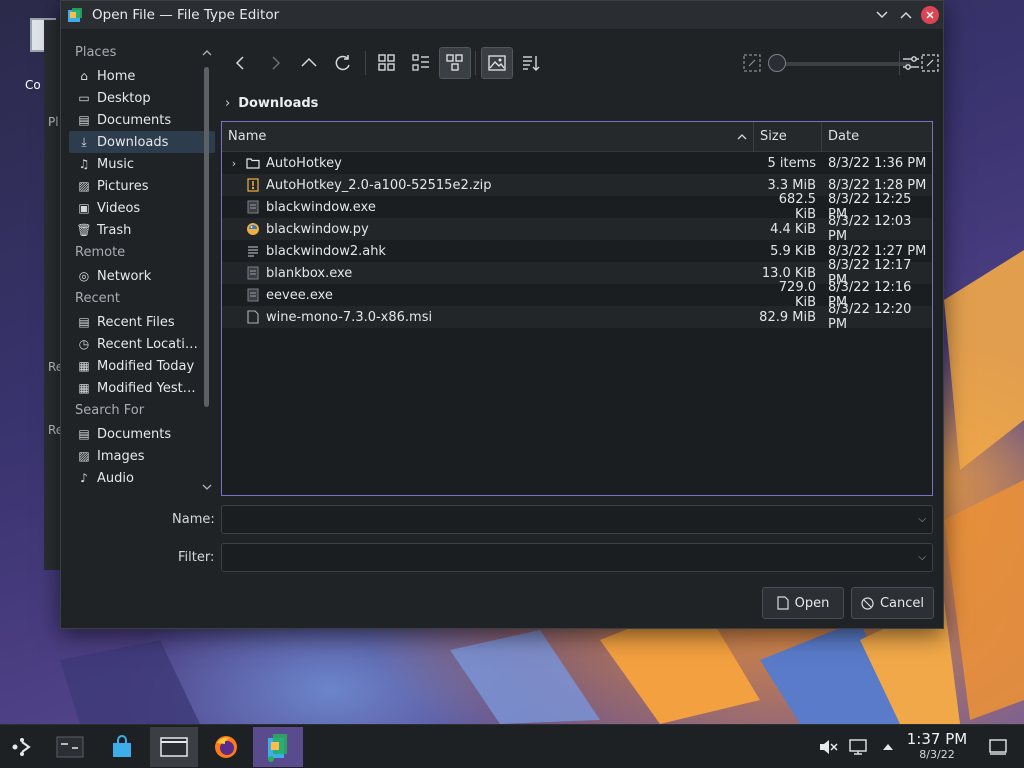  I want to click on column-header-name: Name, so click(488, 137).